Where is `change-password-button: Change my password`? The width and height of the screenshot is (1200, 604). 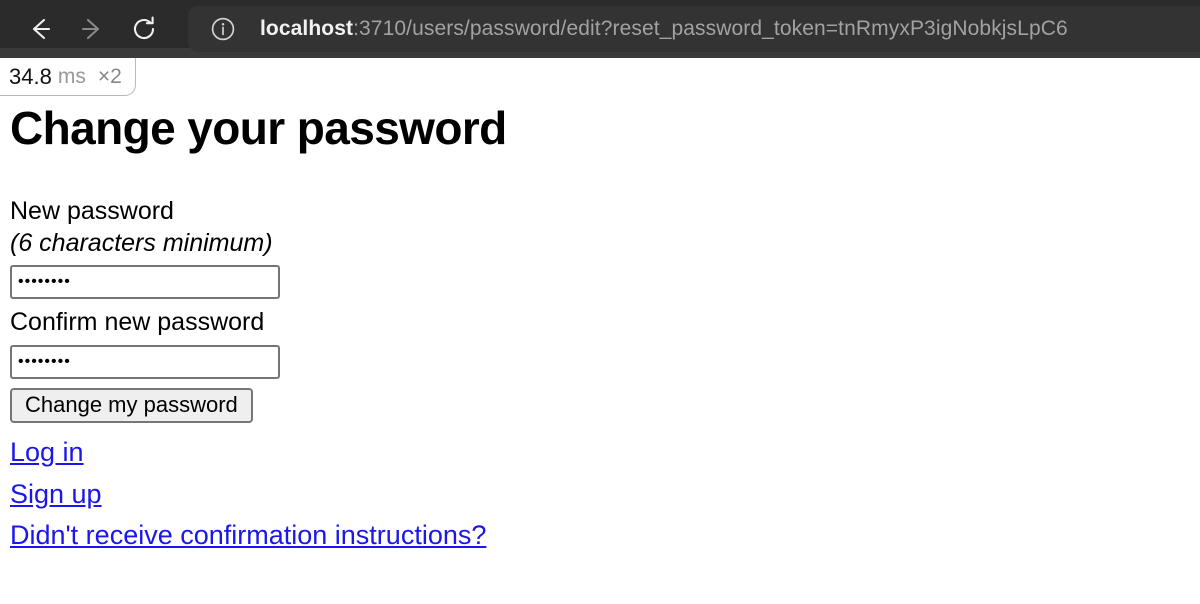
change-password-button: Change my password is located at coordinates (131, 405).